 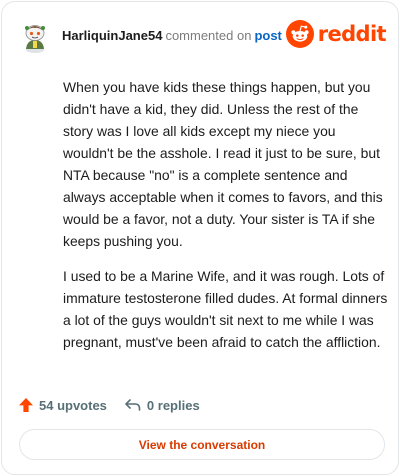 I want to click on reply-count-label: 0 replies, so click(x=173, y=405).